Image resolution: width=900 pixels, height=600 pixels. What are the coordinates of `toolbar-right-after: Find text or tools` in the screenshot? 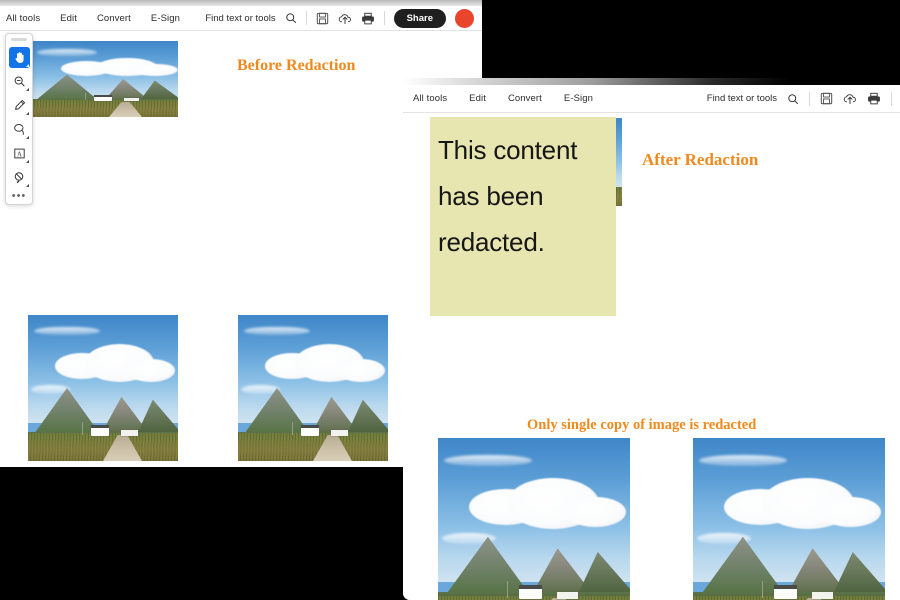 It's located at (799, 98).